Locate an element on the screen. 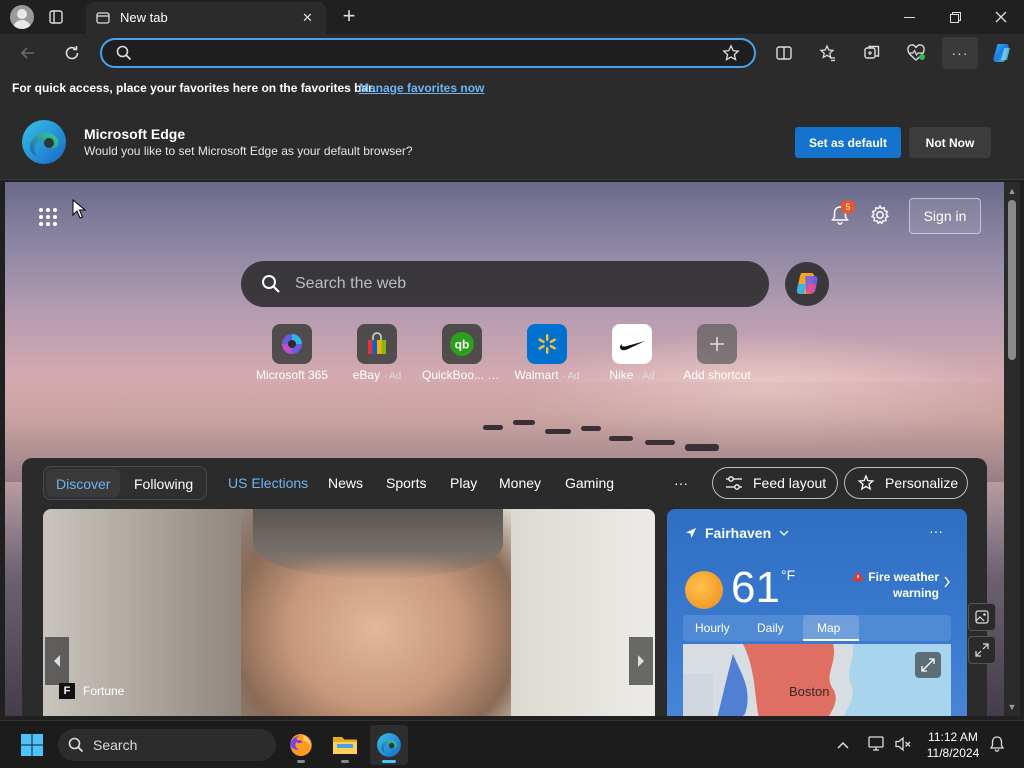  feed-layout-button: Feed layout is located at coordinates (775, 483).